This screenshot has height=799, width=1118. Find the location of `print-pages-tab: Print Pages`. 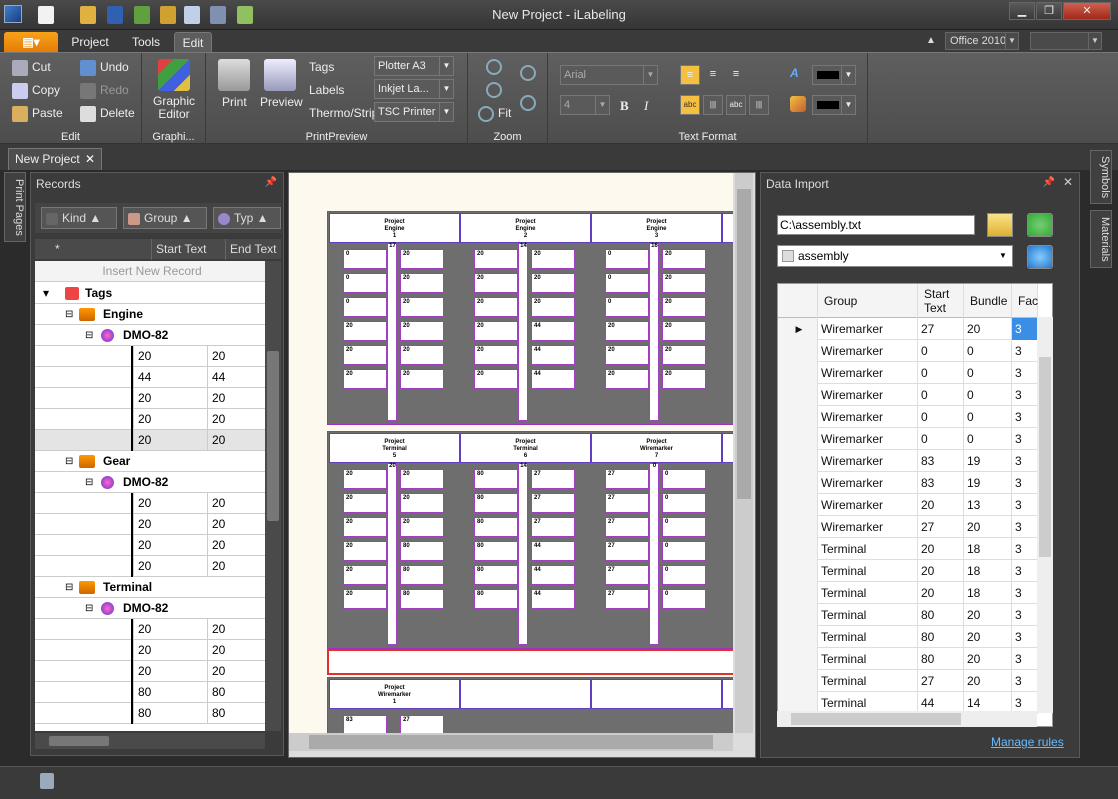

print-pages-tab: Print Pages is located at coordinates (15, 207).